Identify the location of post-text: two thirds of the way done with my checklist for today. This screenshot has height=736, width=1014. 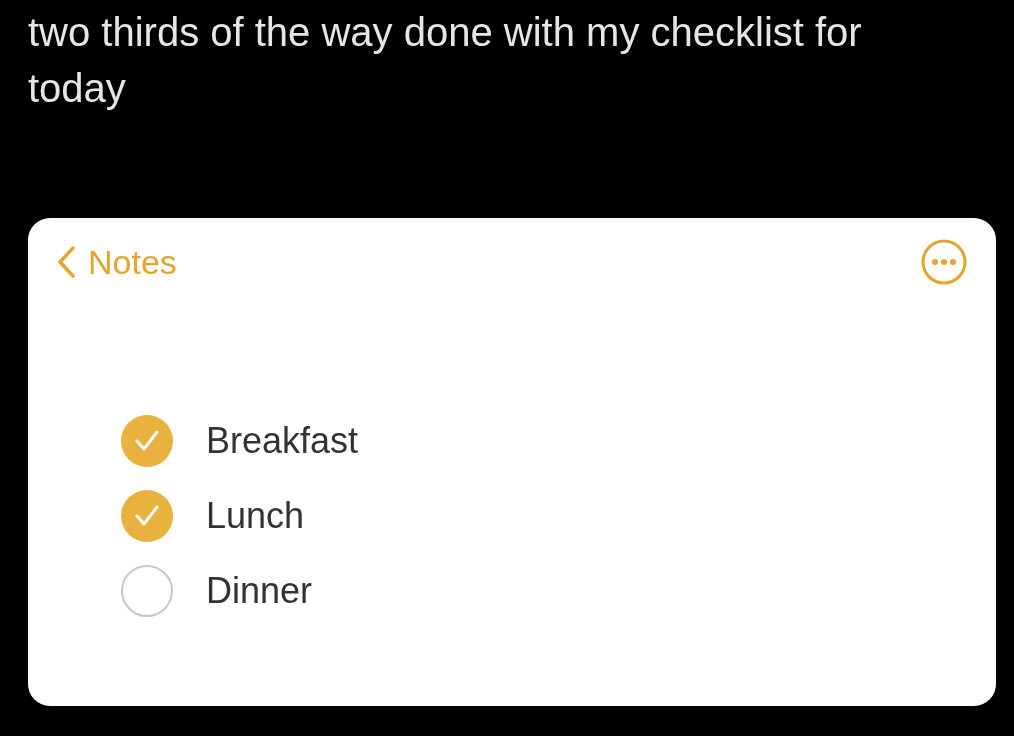
(445, 60).